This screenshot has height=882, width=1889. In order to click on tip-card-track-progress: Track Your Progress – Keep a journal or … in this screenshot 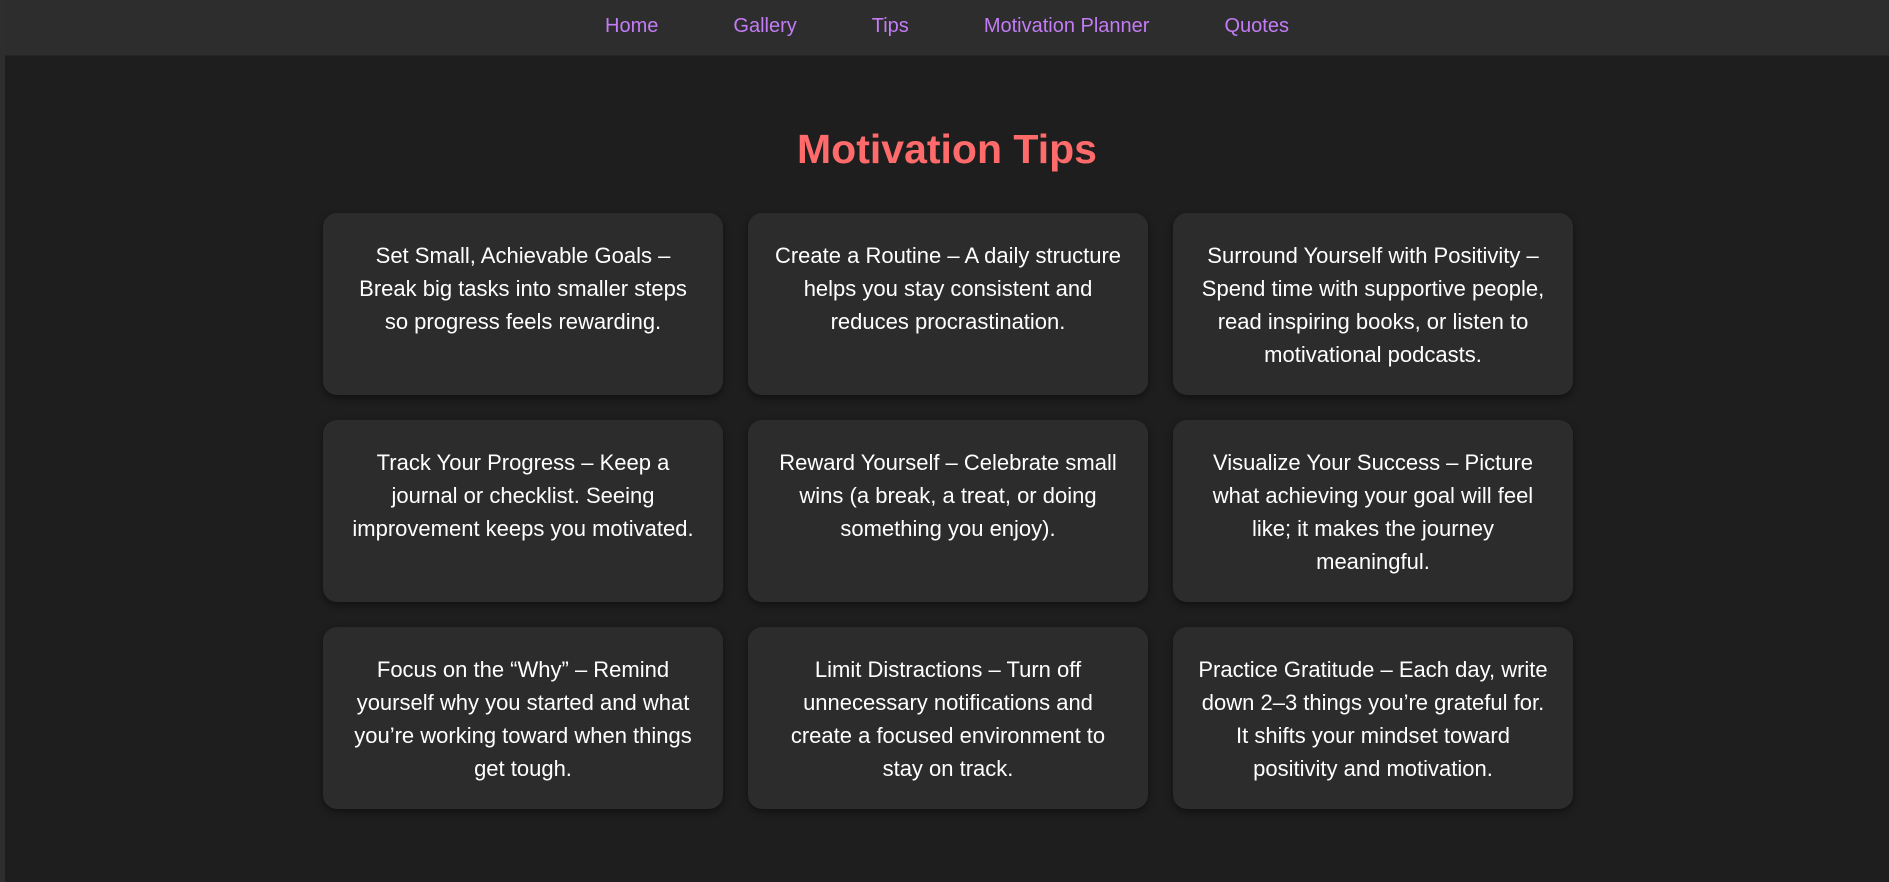, I will do `click(523, 511)`.